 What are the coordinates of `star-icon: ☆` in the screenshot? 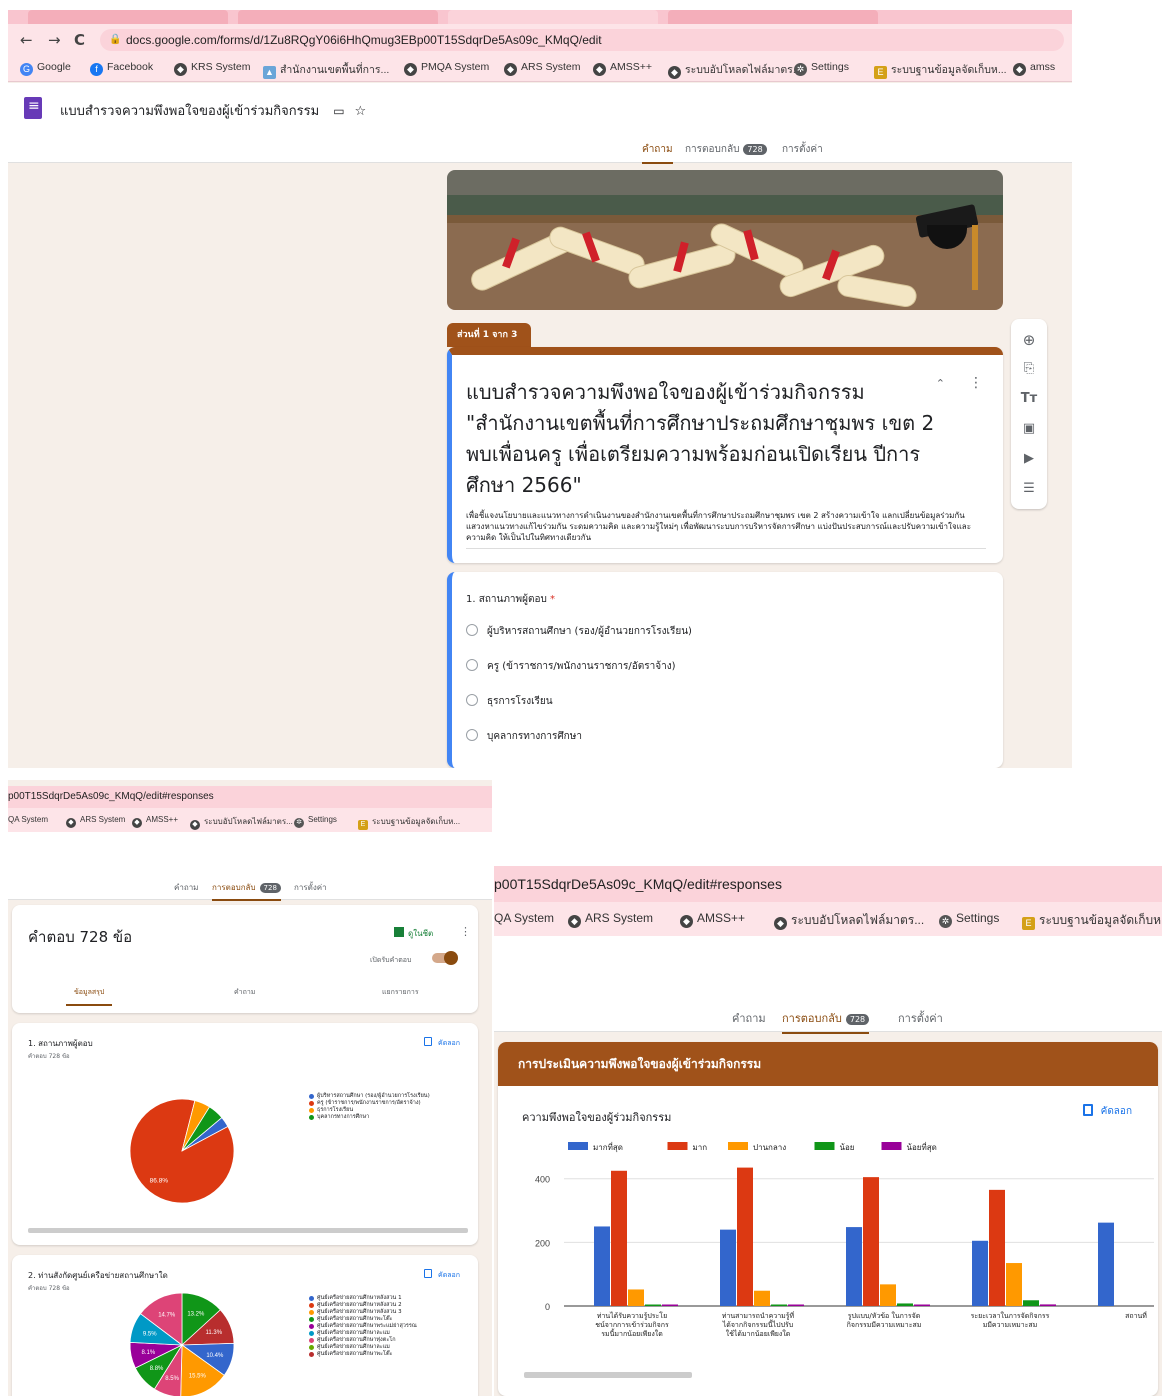 It's located at (361, 111).